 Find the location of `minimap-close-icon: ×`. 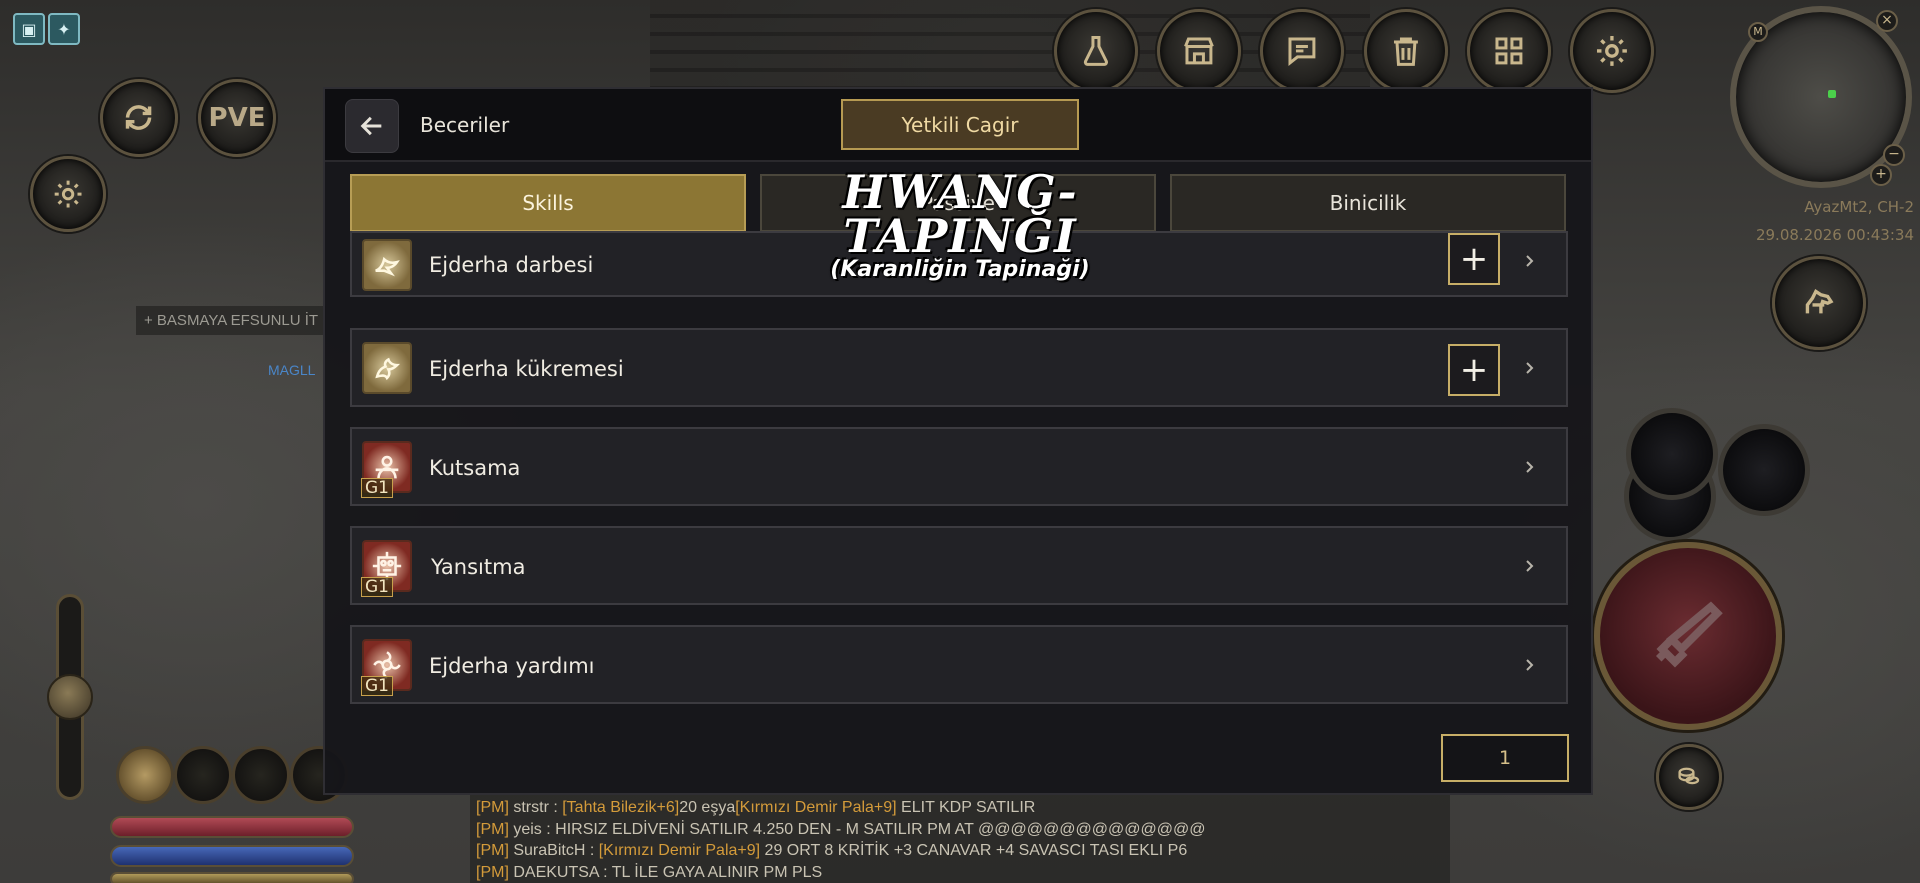

minimap-close-icon: × is located at coordinates (1887, 21).